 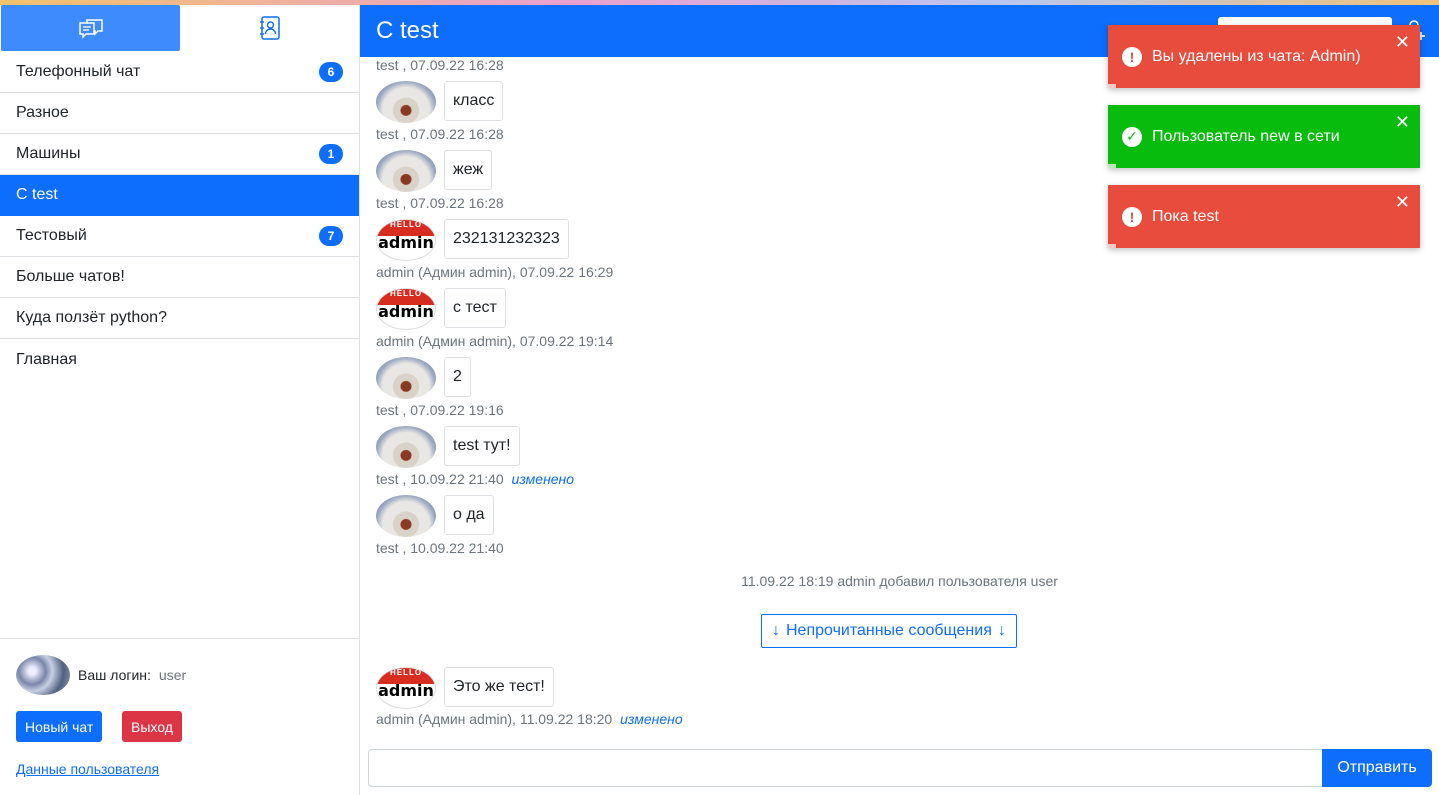 What do you see at coordinates (494, 719) in the screenshot?
I see `message-meta-text: admin (Админ admin), 11.09.22 18:20` at bounding box center [494, 719].